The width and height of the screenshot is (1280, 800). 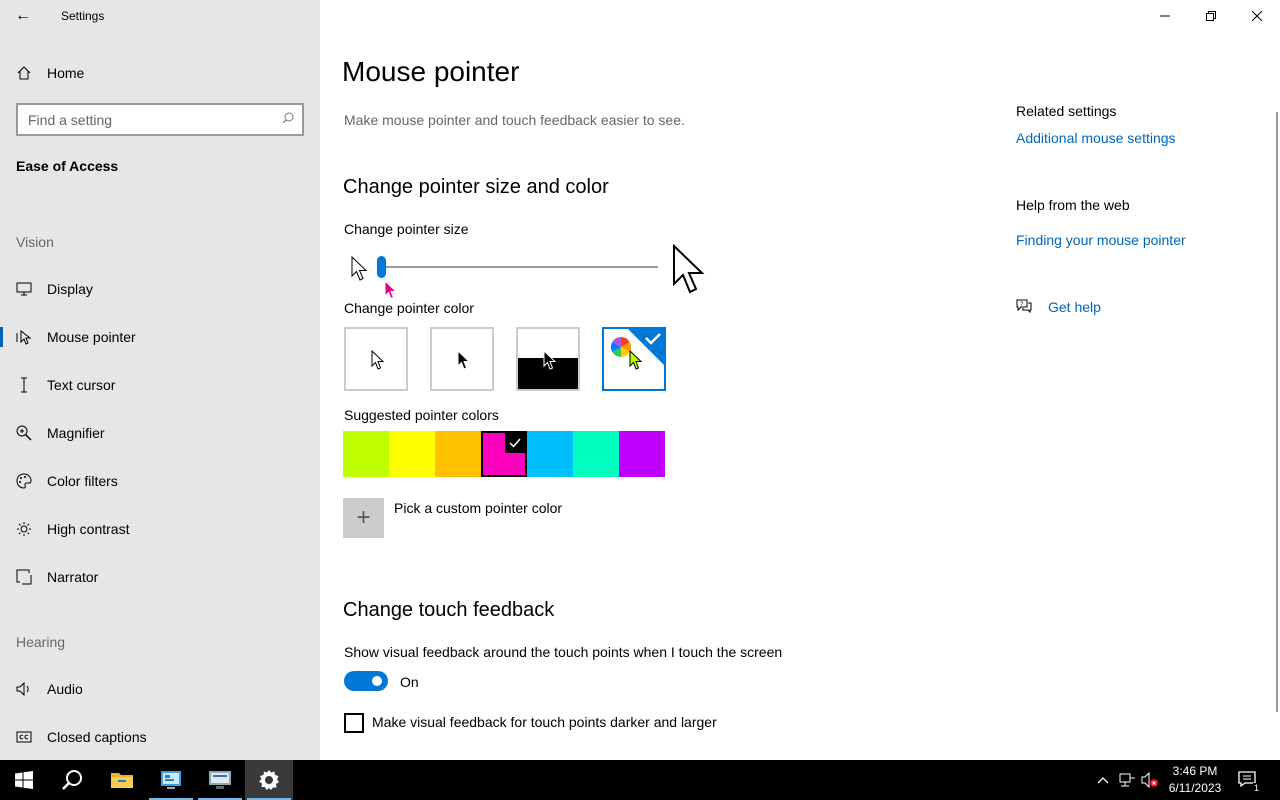 What do you see at coordinates (478, 508) in the screenshot?
I see `pick-custom-color-label: Pick a custom pointer color` at bounding box center [478, 508].